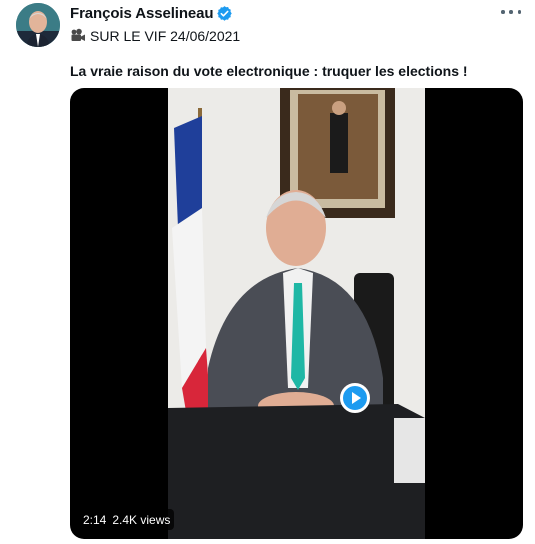 This screenshot has width=535, height=544. What do you see at coordinates (282, 13) in the screenshot?
I see `author-row: François Asselineau` at bounding box center [282, 13].